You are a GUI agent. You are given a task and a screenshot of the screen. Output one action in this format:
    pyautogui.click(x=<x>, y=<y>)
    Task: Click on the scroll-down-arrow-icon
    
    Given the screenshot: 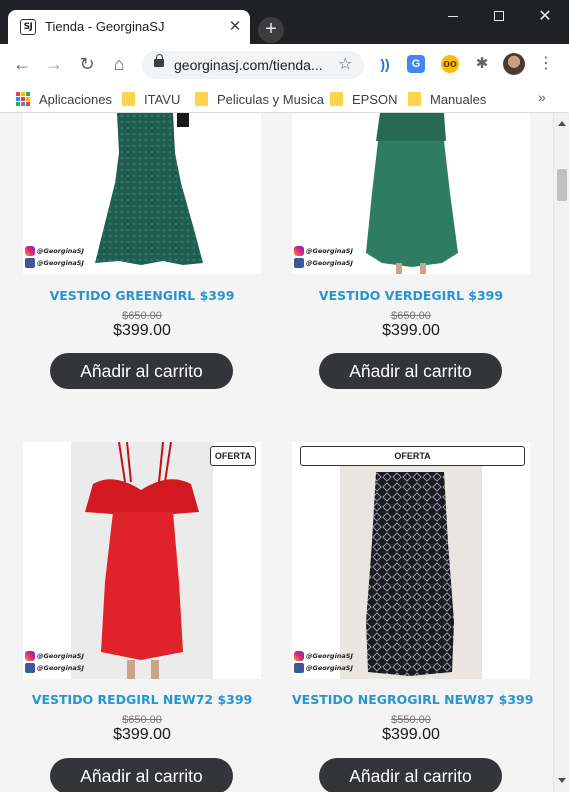 What is the action you would take?
    pyautogui.click(x=562, y=780)
    